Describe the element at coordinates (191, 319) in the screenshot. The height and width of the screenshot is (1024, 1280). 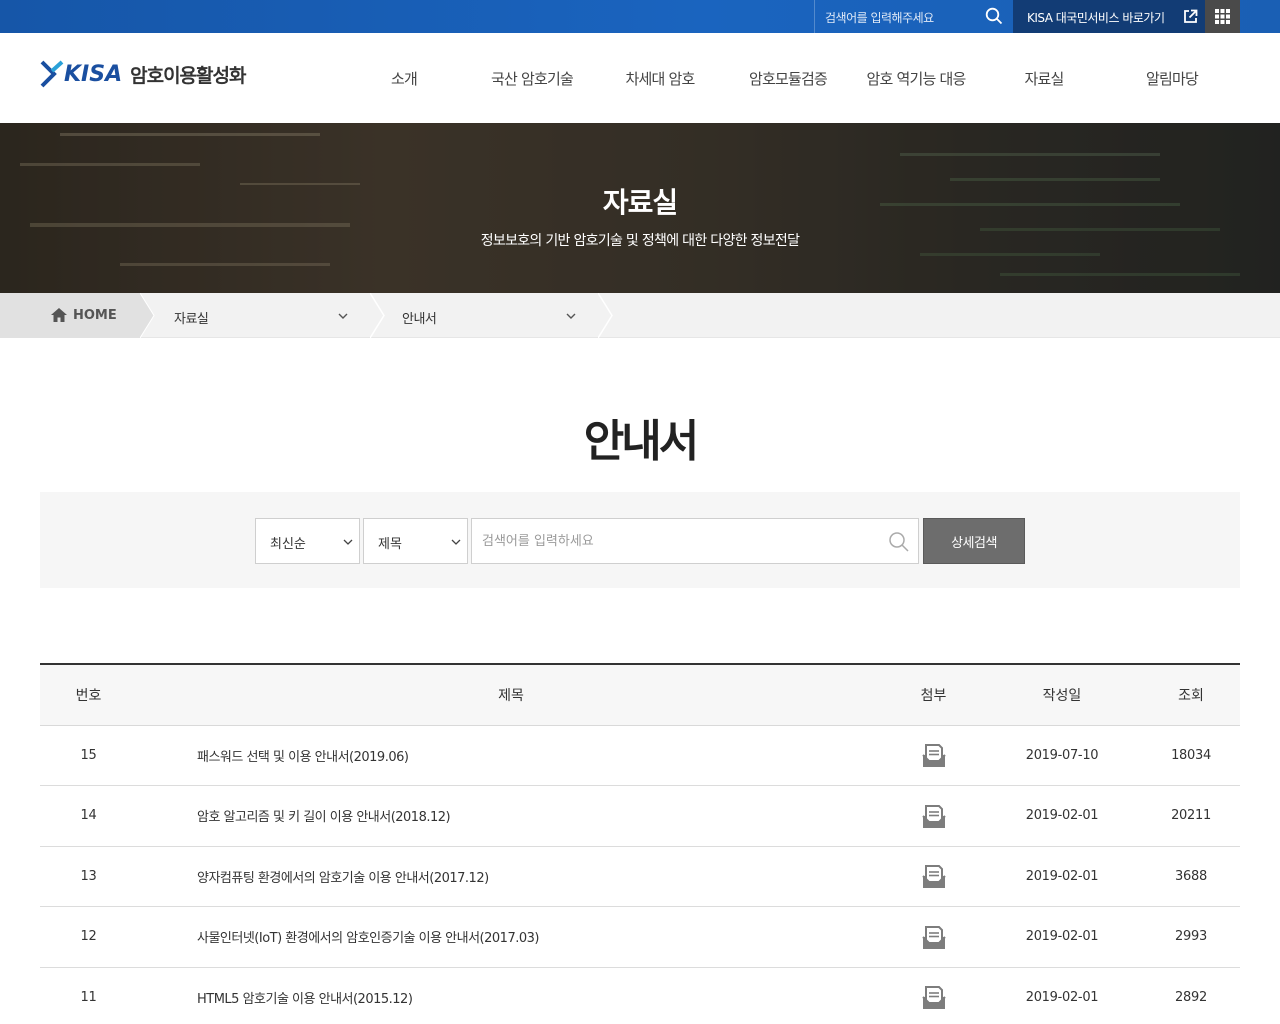
I see `breadcrumb-level1-label: 자료실` at that location.